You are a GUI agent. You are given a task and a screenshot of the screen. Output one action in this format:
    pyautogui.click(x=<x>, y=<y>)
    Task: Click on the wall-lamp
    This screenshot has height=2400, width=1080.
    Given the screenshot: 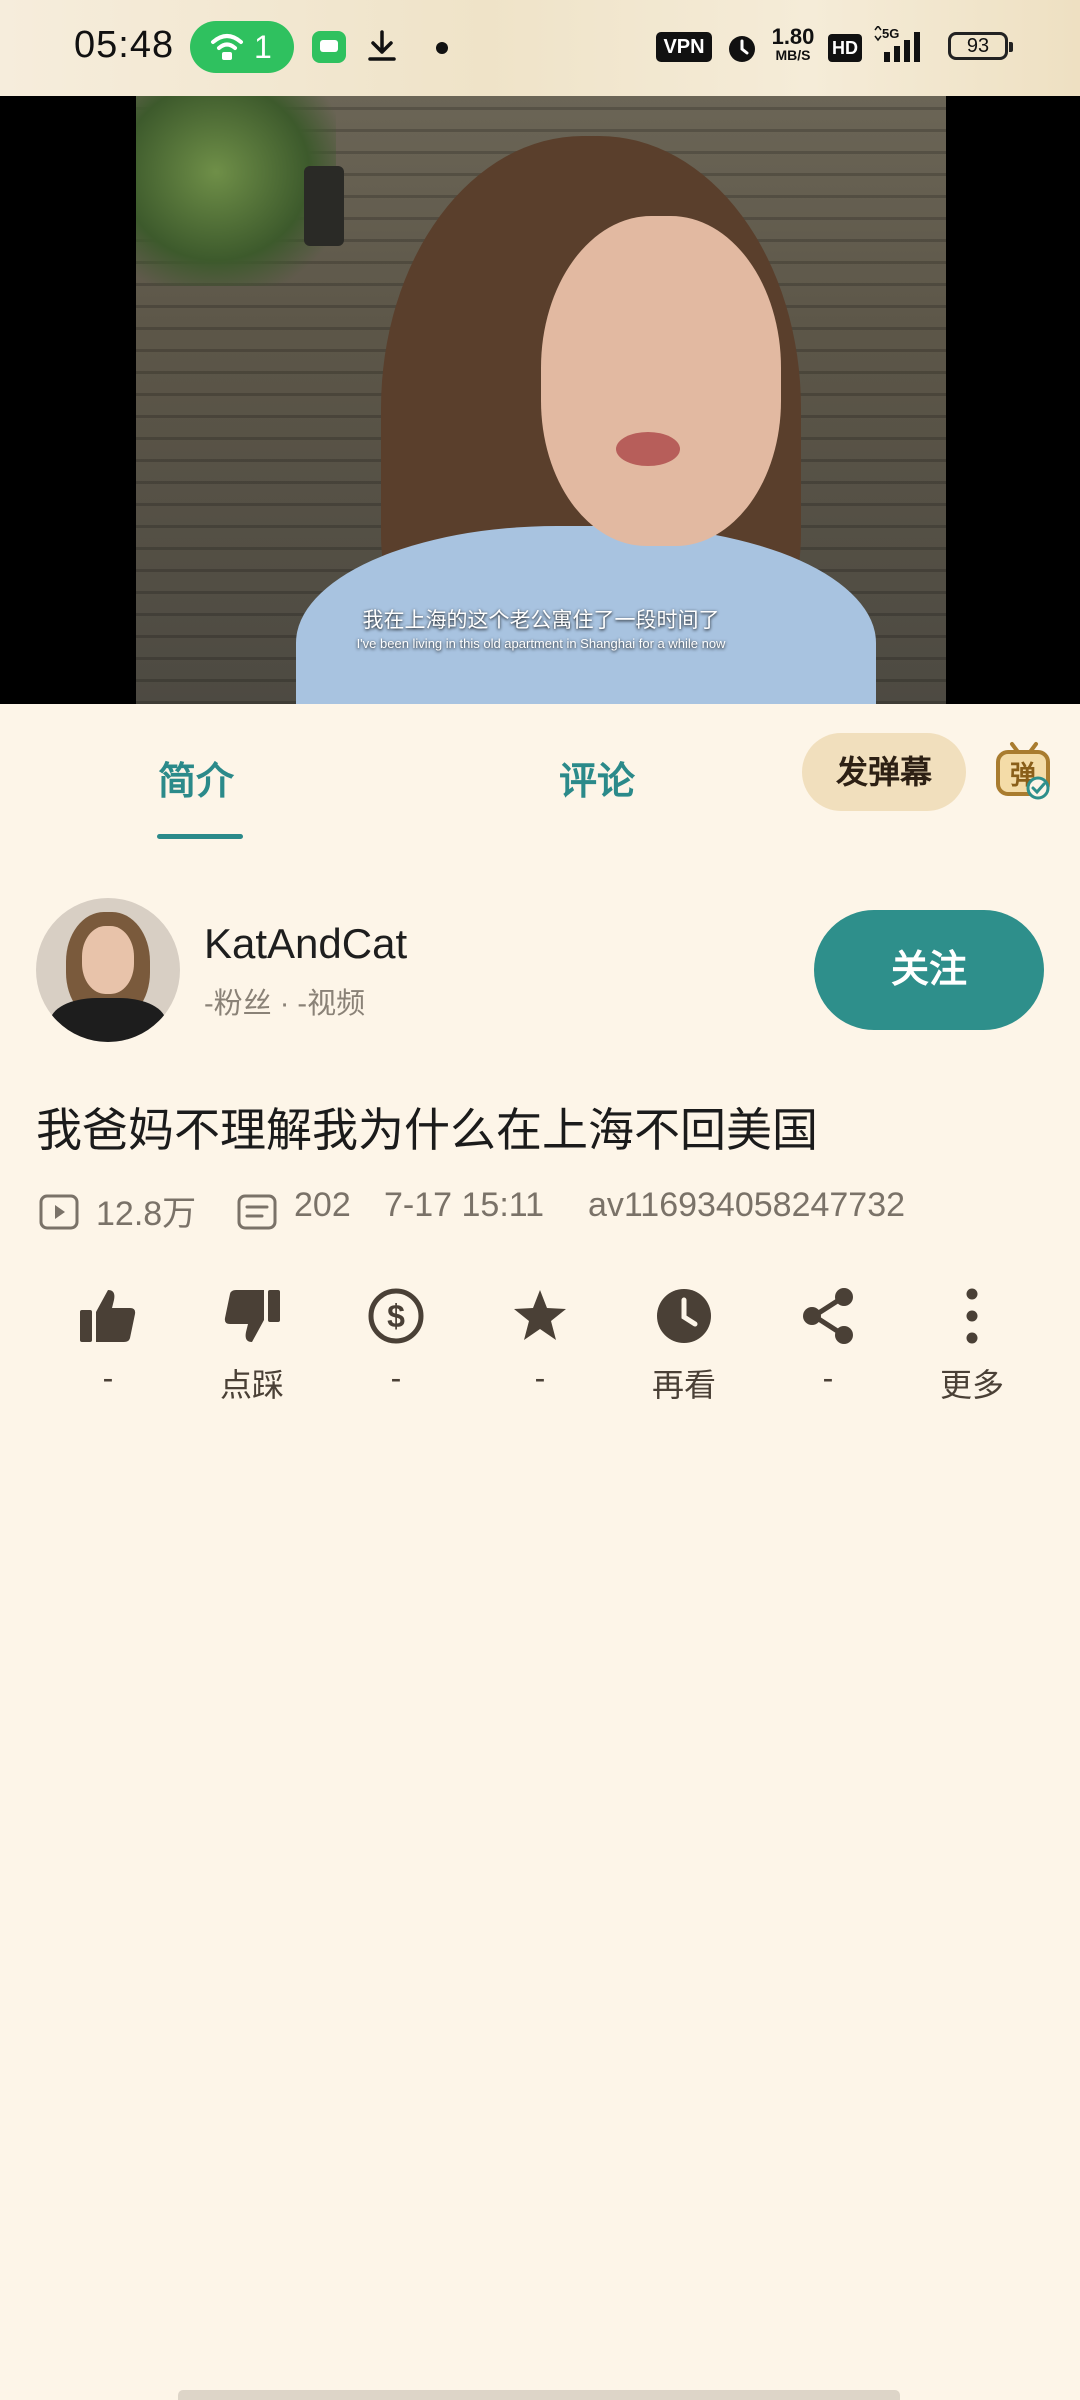 What is the action you would take?
    pyautogui.click(x=324, y=206)
    